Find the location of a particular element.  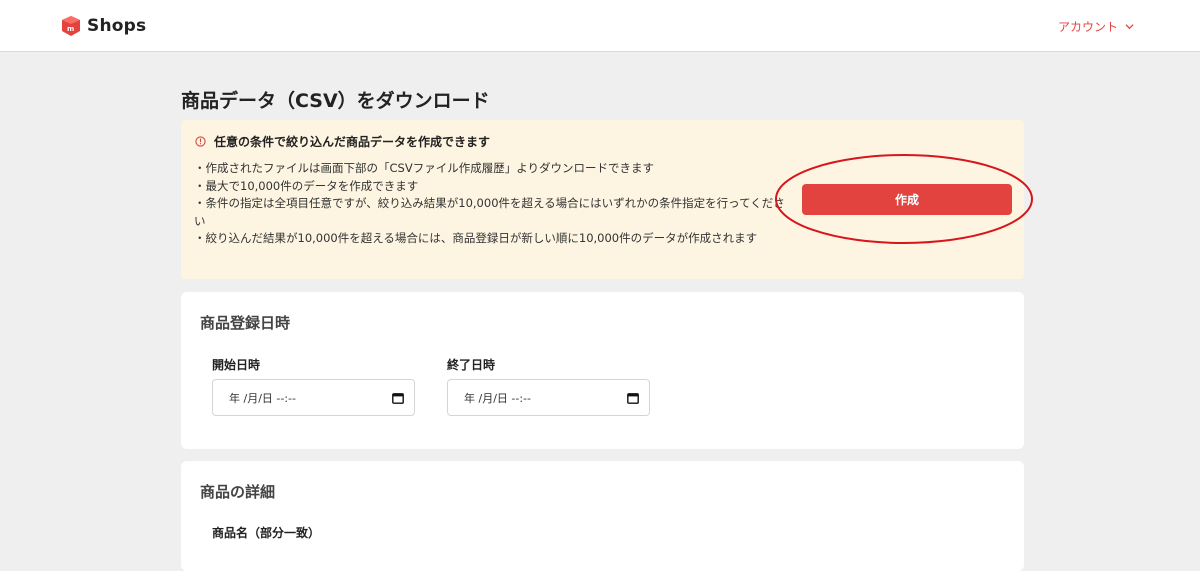

shops-logo: m Shops is located at coordinates (103, 26).